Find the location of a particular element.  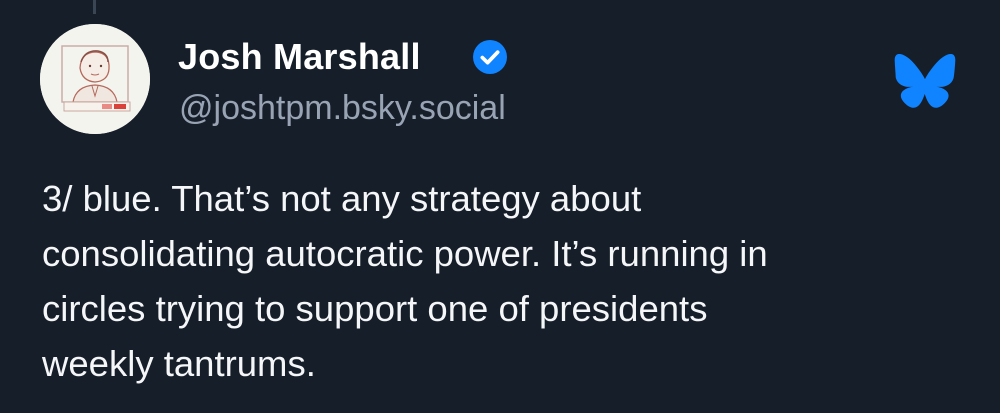

author-display-name: Josh Marshall is located at coordinates (299, 57).